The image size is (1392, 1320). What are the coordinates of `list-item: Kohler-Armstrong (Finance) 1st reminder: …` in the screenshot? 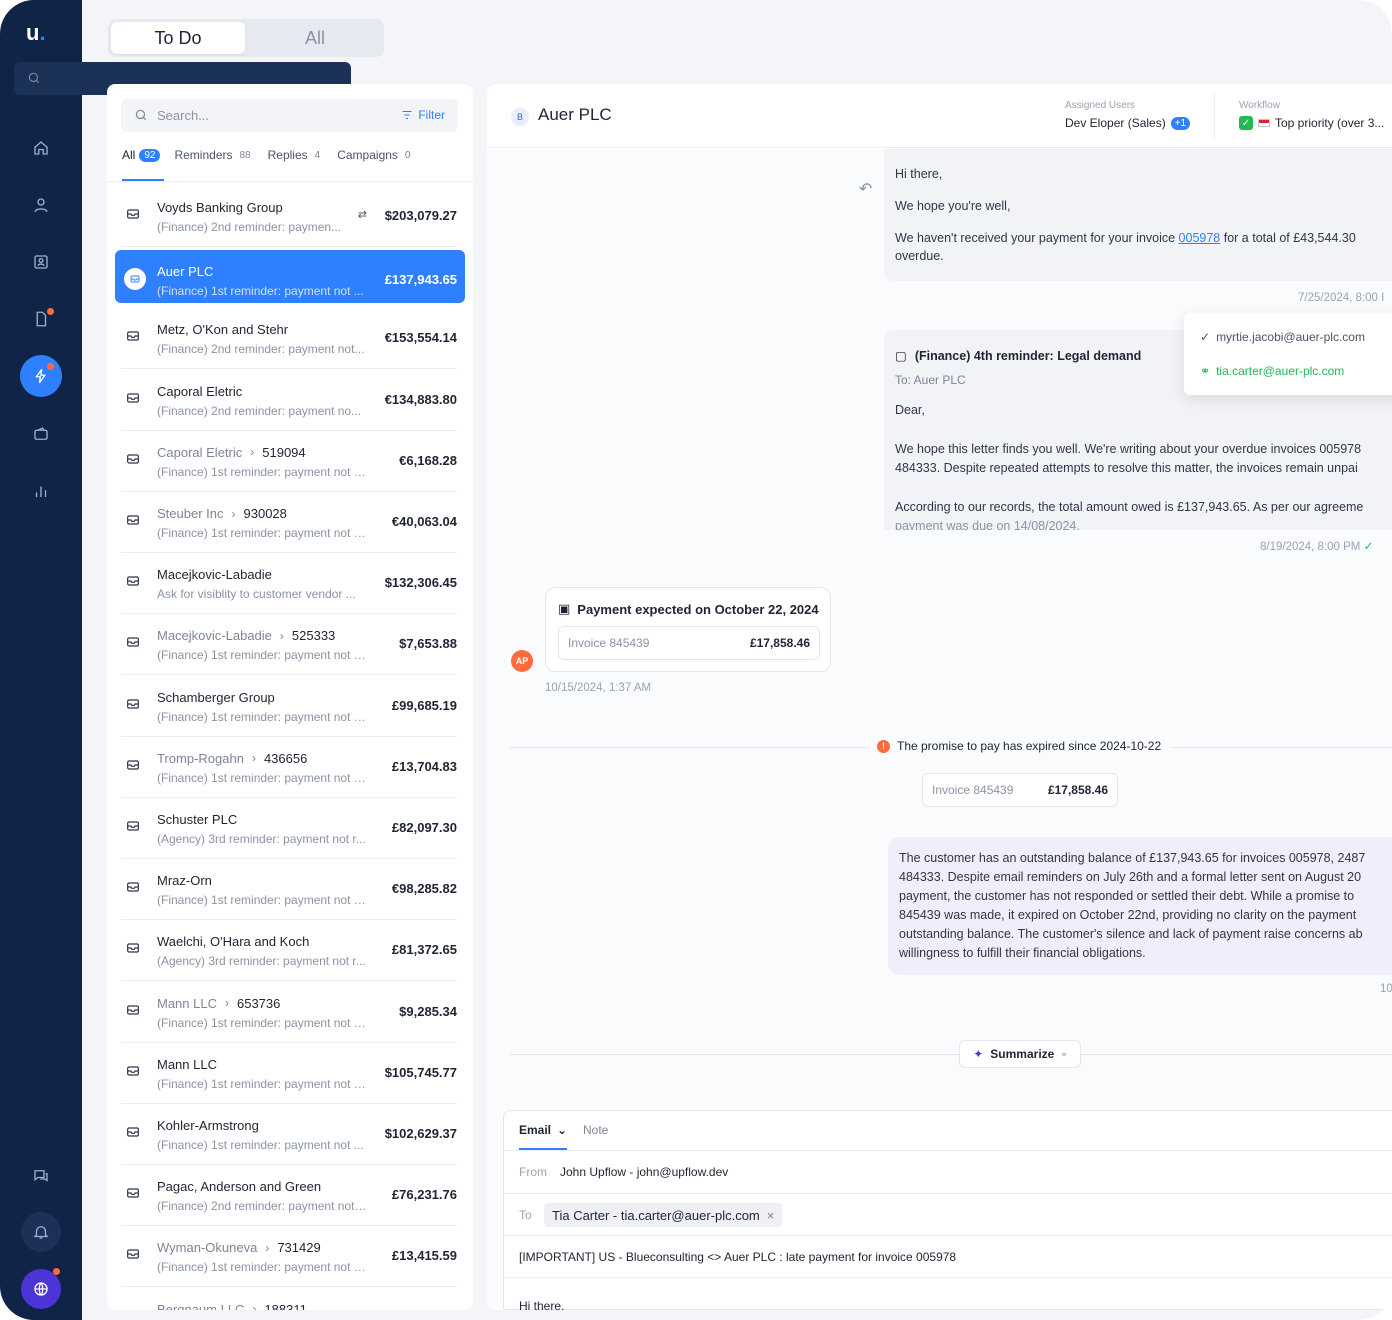 It's located at (289, 1134).